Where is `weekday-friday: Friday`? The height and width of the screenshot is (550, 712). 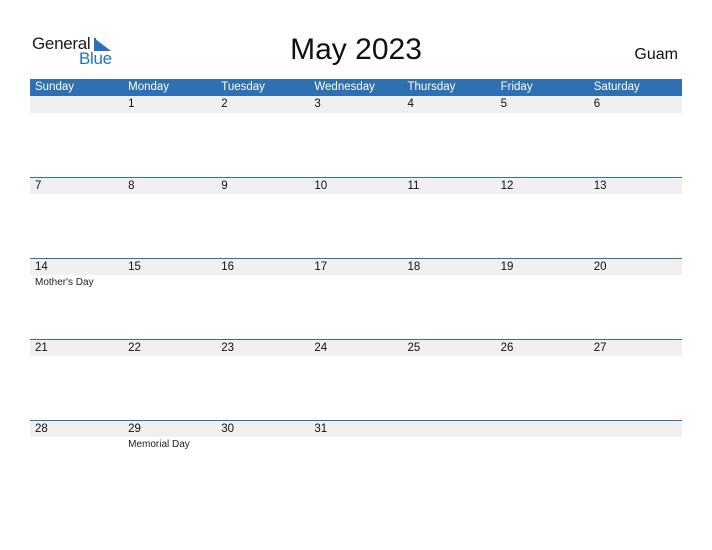
weekday-friday: Friday is located at coordinates (516, 87).